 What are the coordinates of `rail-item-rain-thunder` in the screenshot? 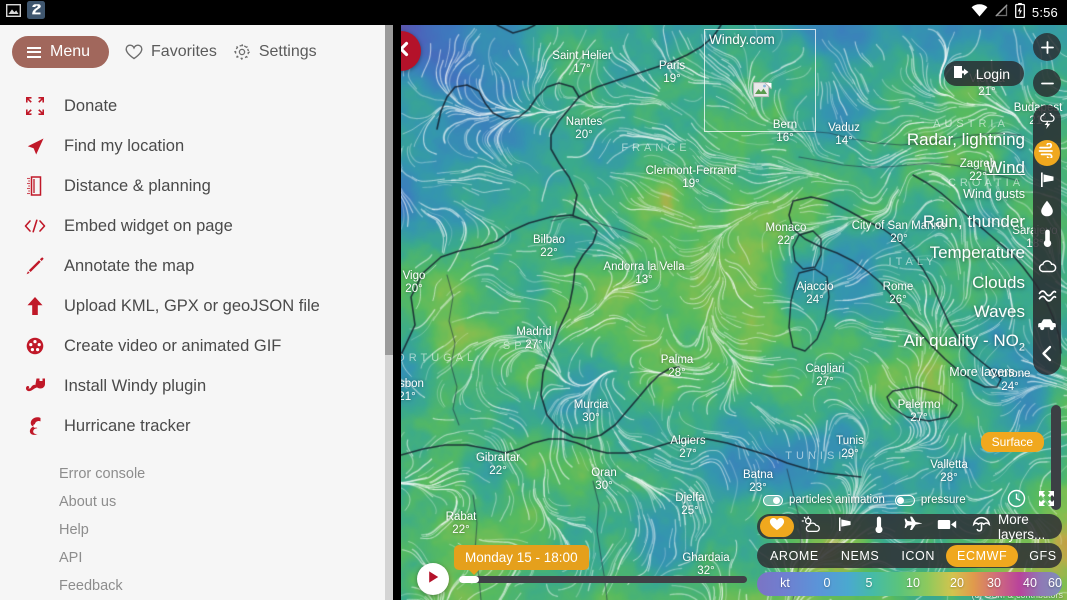 It's located at (1047, 211).